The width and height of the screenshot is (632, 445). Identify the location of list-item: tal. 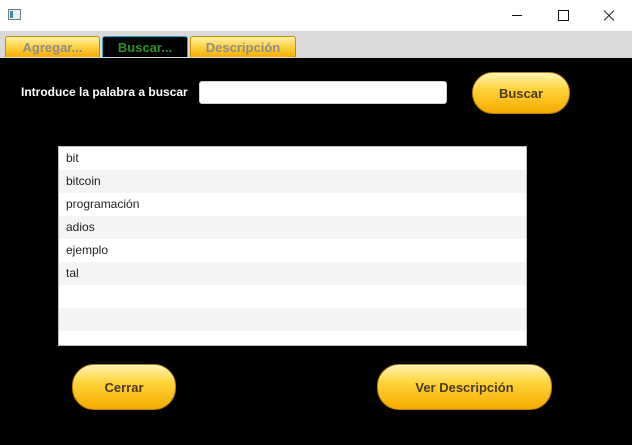
(292, 273).